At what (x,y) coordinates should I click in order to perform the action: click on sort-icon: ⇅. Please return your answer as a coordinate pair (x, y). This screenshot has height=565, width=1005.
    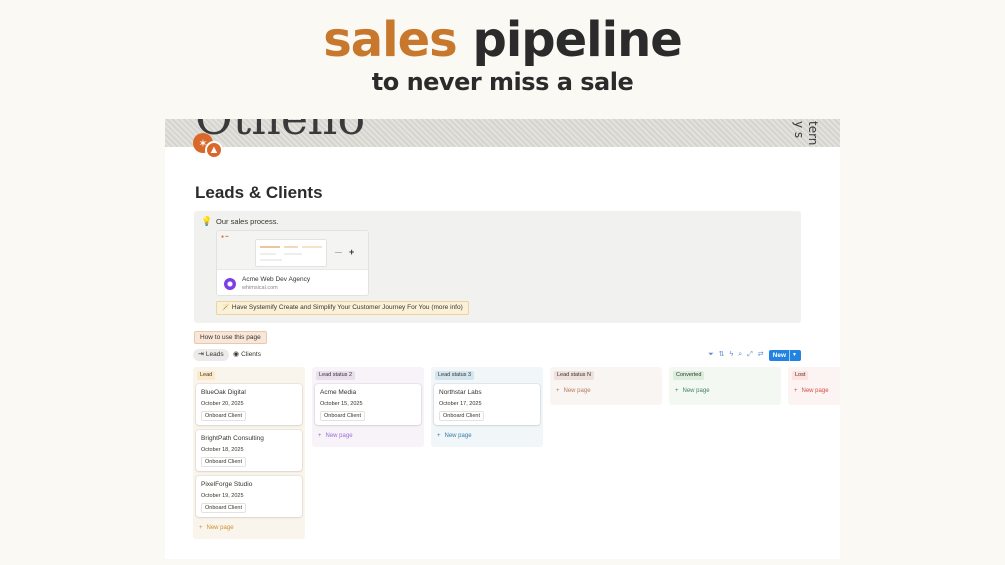
    Looking at the image, I should click on (722, 355).